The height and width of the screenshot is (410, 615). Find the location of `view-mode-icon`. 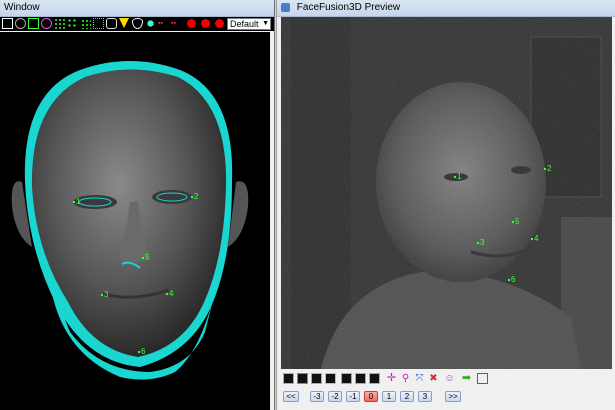

view-mode-icon is located at coordinates (288, 378).